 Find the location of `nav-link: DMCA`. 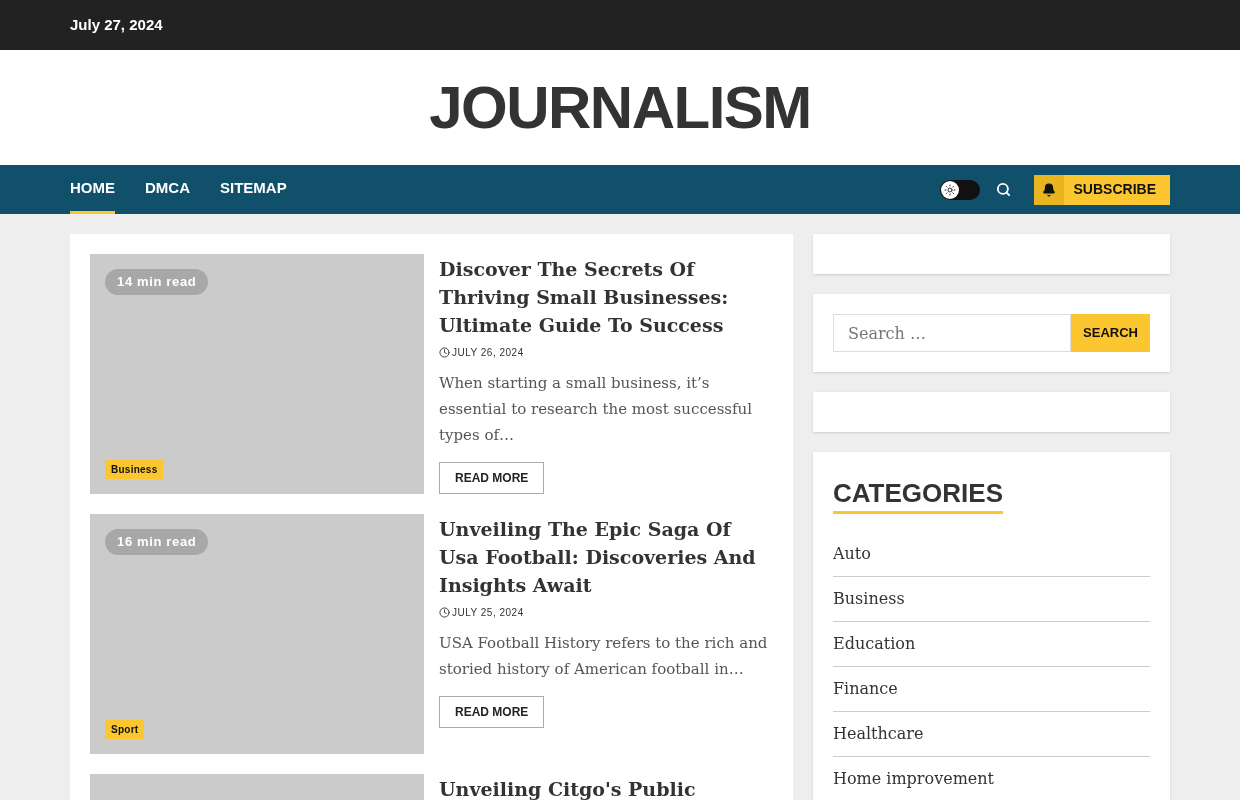

nav-link: DMCA is located at coordinates (167, 189).